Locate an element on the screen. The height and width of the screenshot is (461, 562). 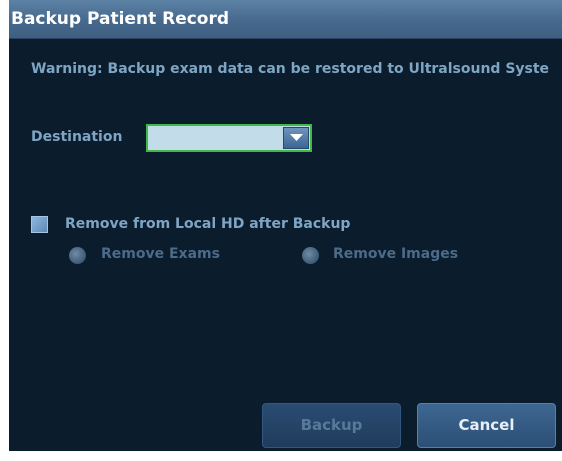
remove-images-radio is located at coordinates (310, 255).